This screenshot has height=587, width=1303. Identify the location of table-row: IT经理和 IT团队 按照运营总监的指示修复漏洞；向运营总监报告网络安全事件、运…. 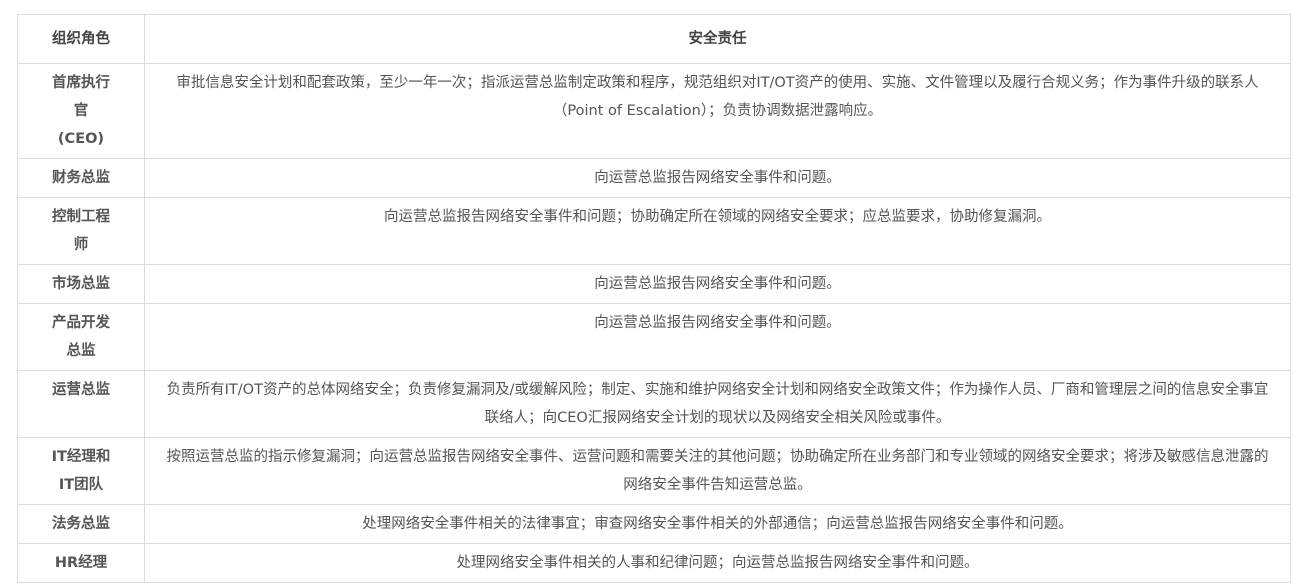
(654, 471).